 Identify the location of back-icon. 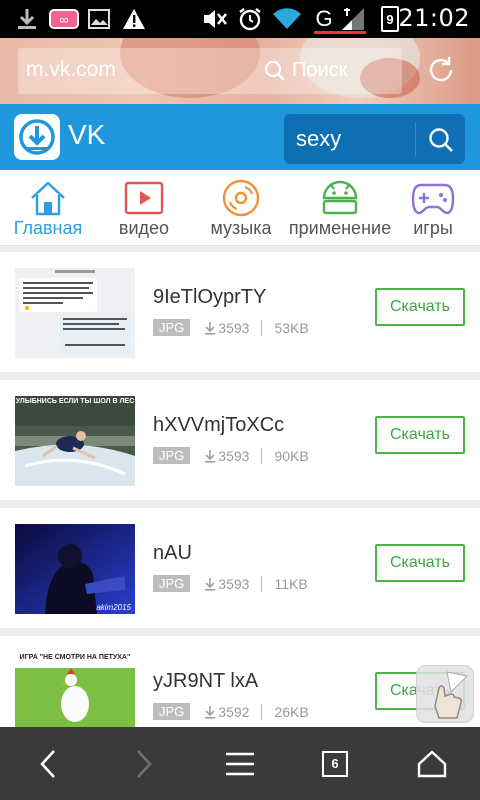
(47, 763).